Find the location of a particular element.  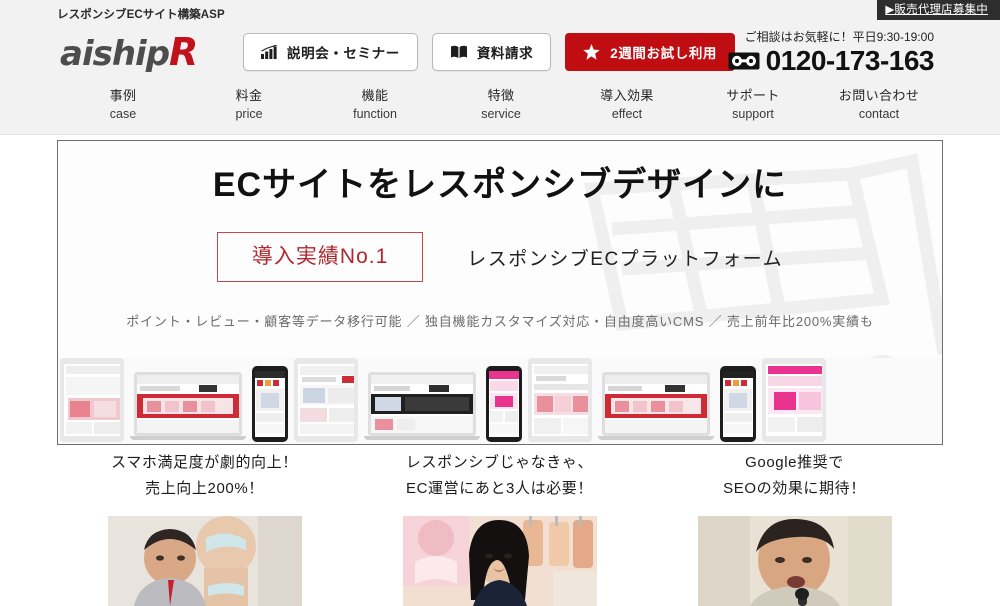

nav-item-price-ja: 料金 is located at coordinates (249, 95).